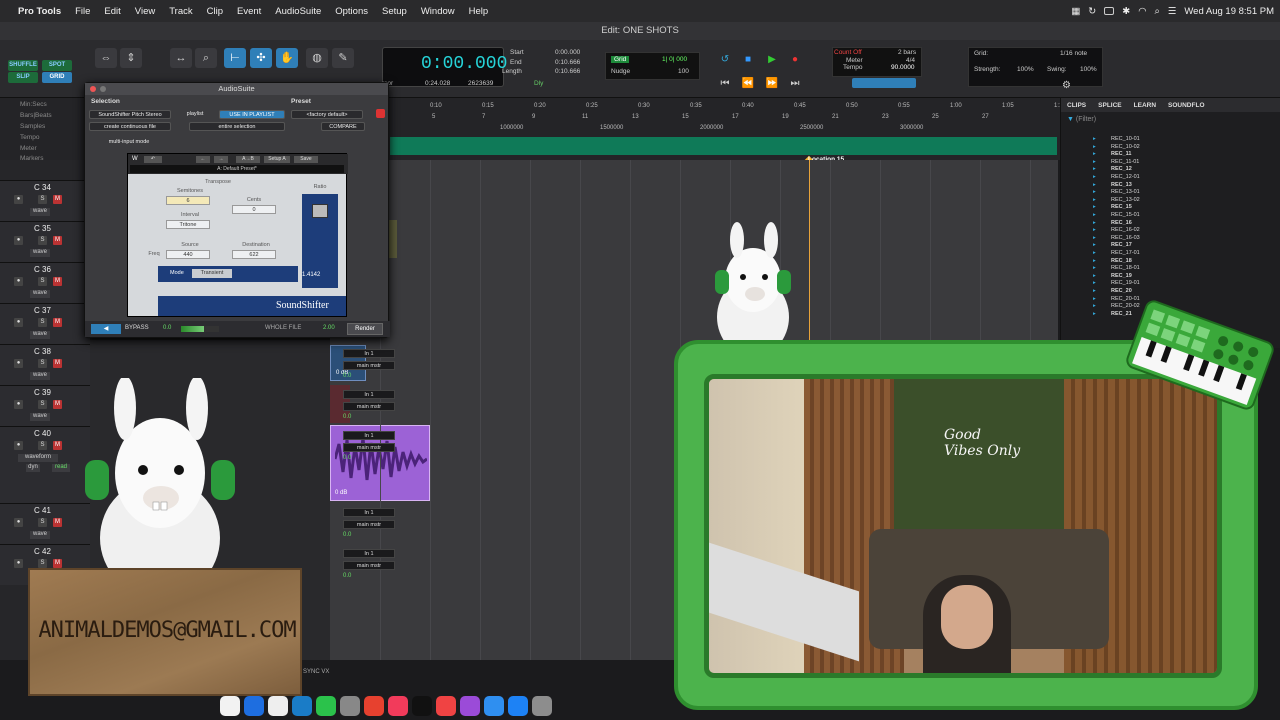  I want to click on tab-clips: CLIPS, so click(1076, 105).